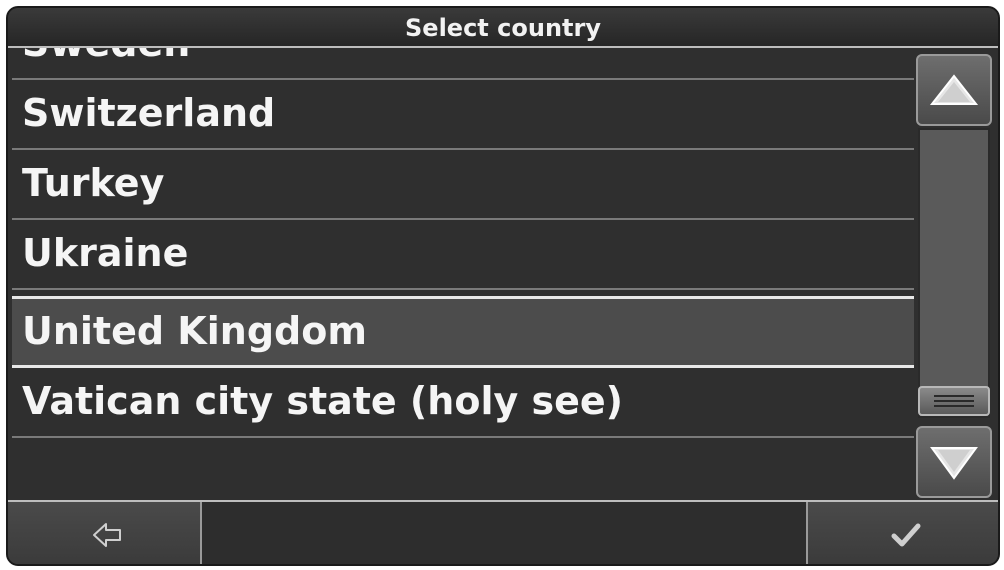 The image size is (1004, 570). I want to click on list-item-label: United Kingdom, so click(194, 331).